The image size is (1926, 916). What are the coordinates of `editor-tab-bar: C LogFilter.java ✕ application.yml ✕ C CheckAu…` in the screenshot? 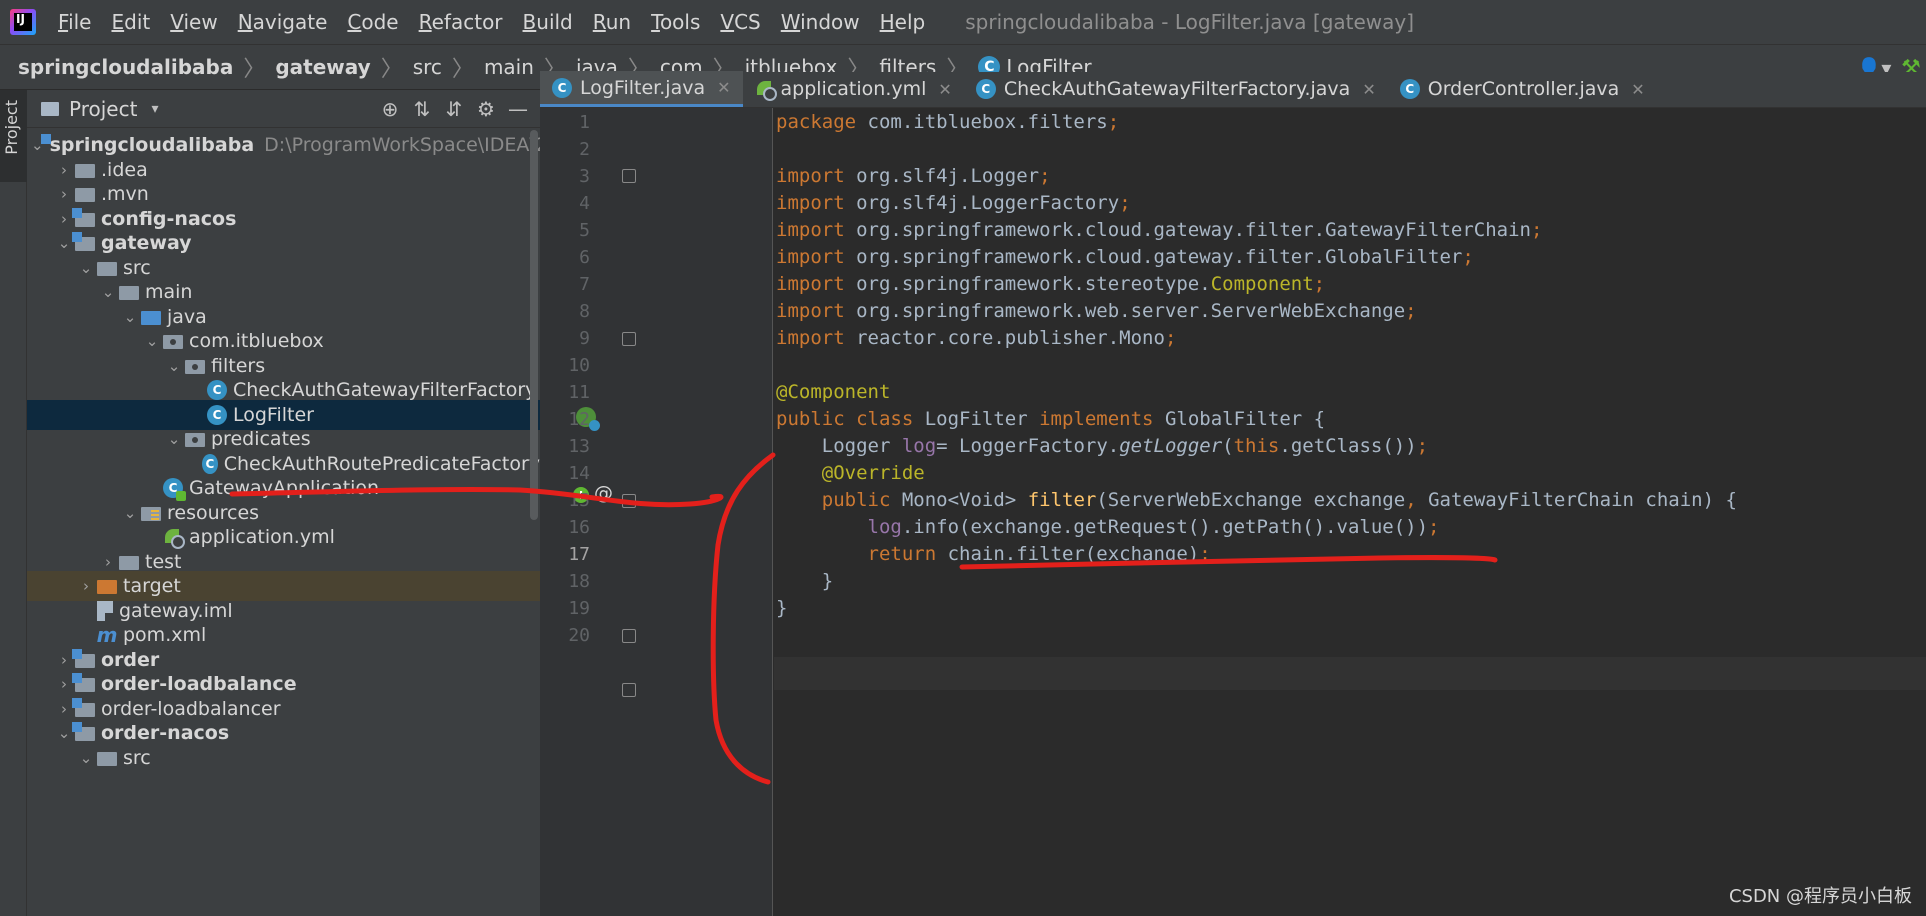 It's located at (1233, 89).